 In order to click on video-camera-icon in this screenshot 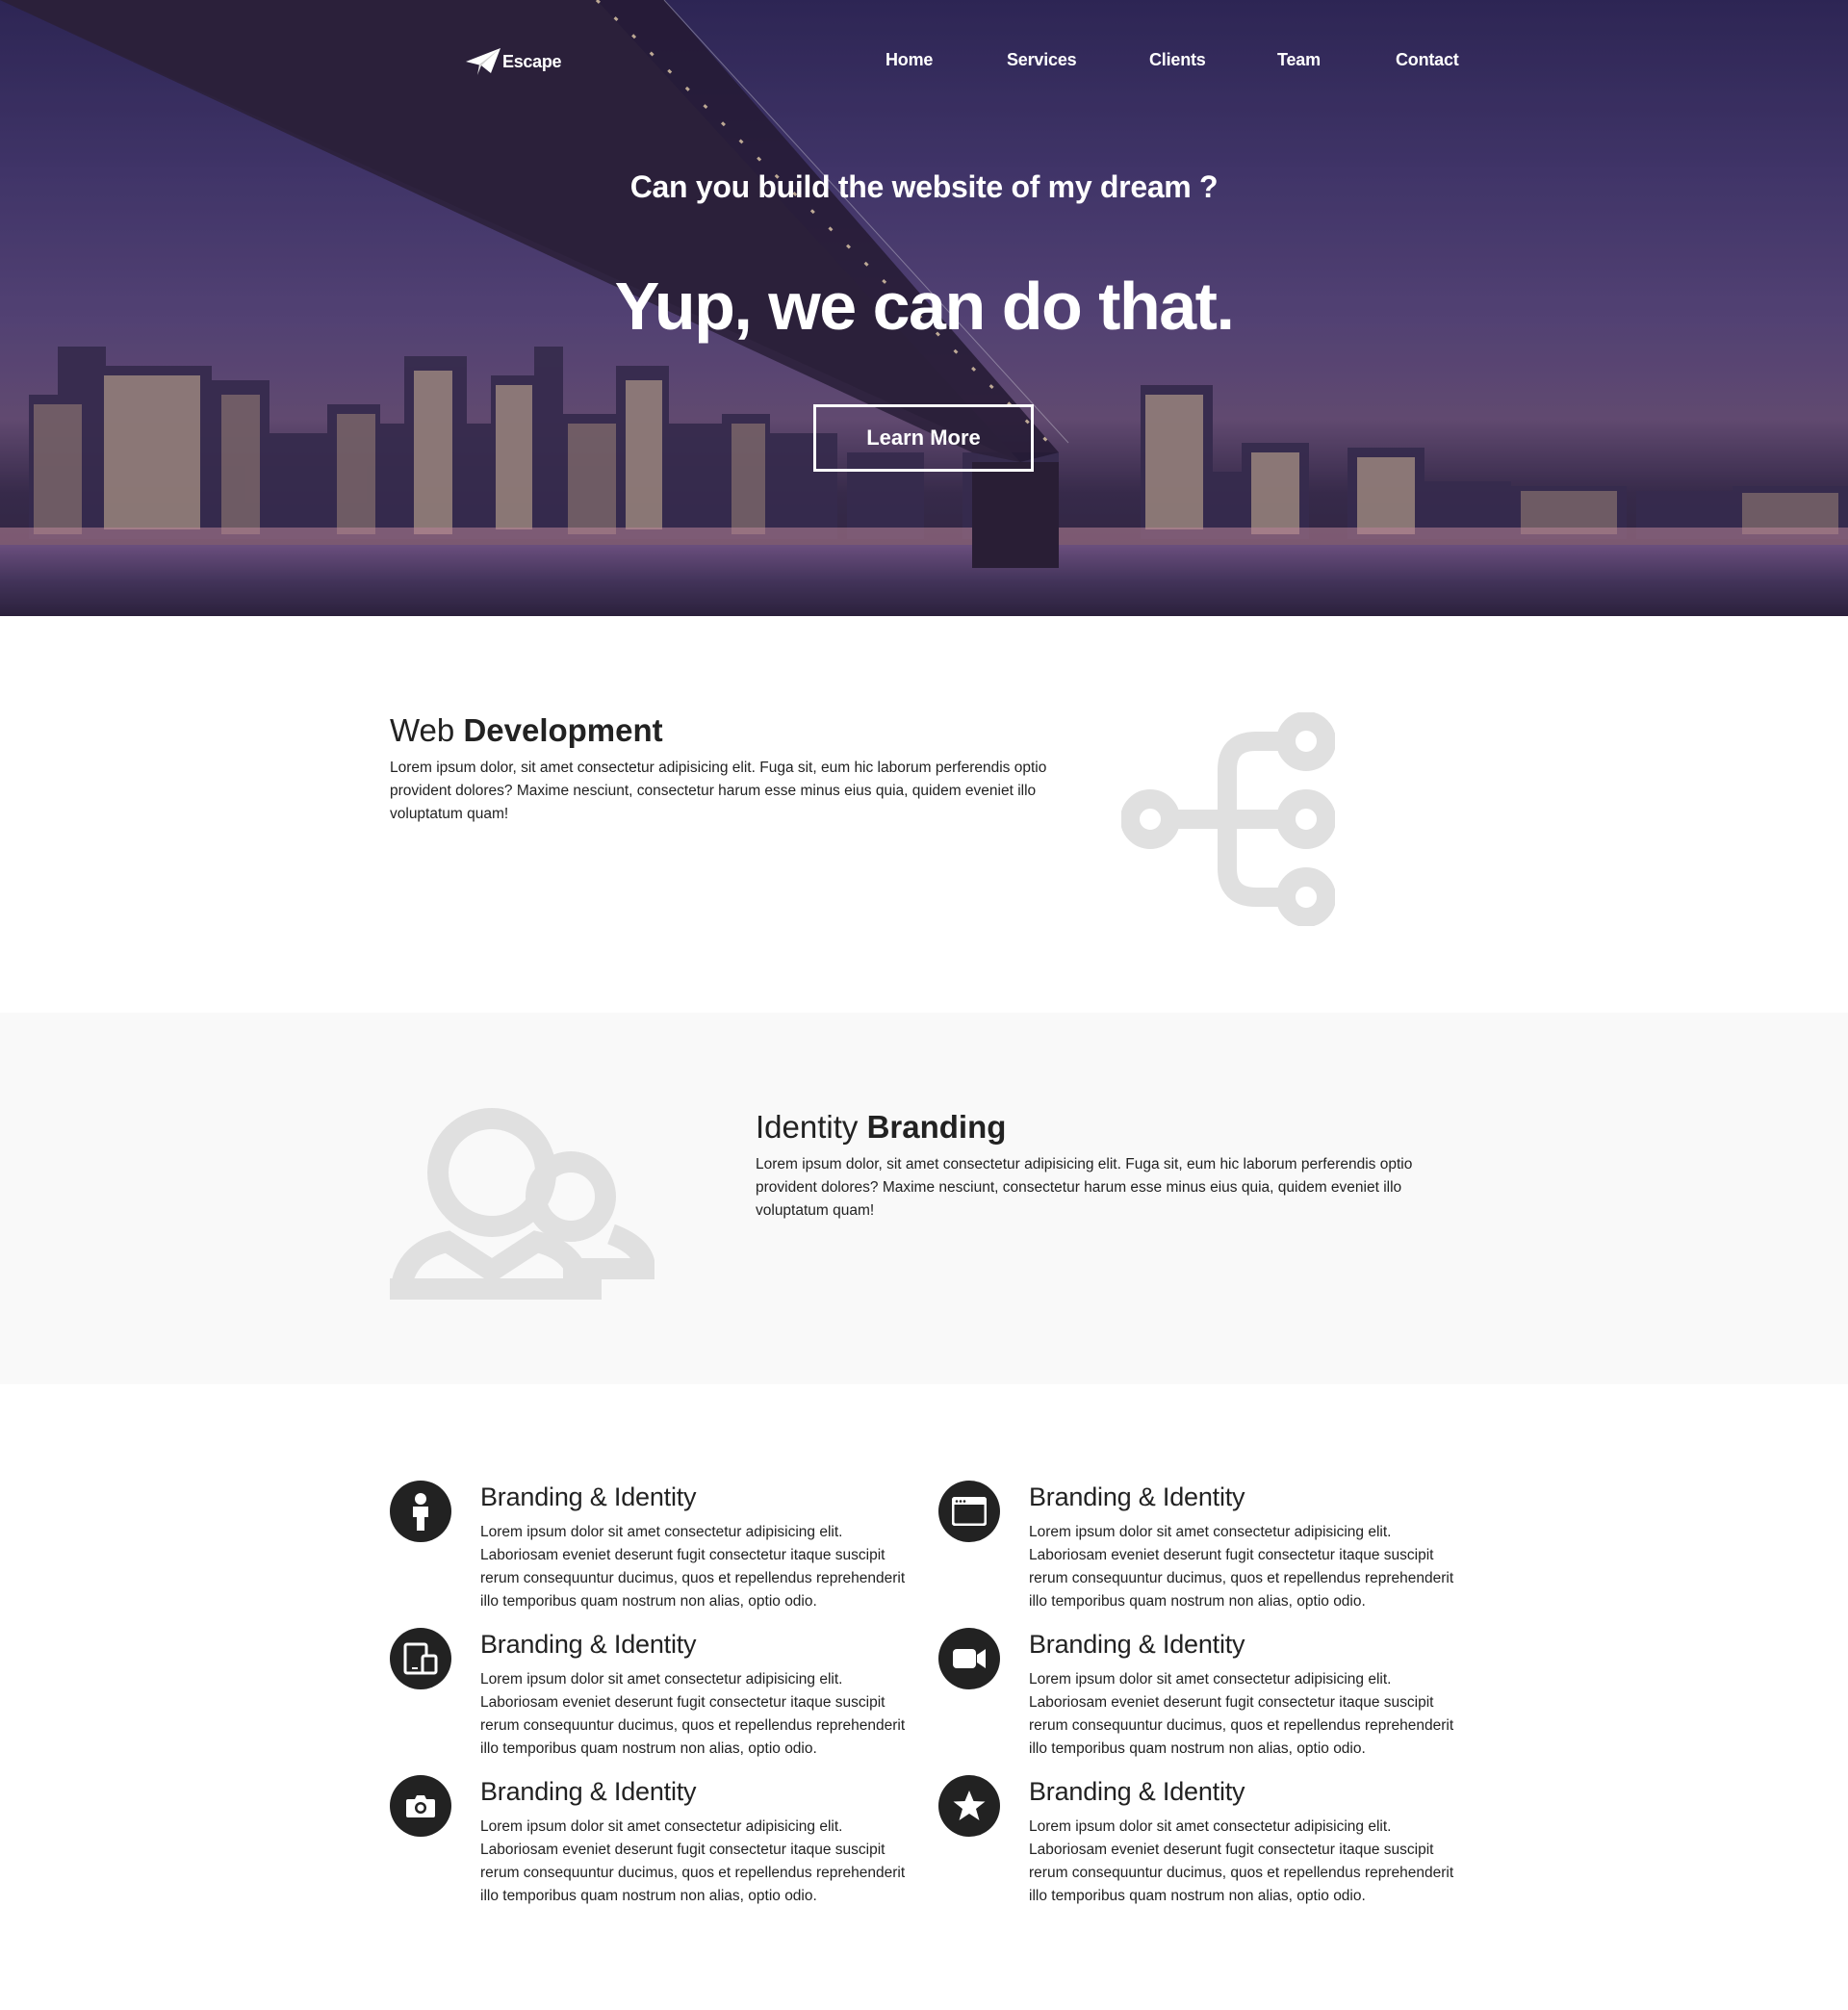, I will do `click(969, 1658)`.